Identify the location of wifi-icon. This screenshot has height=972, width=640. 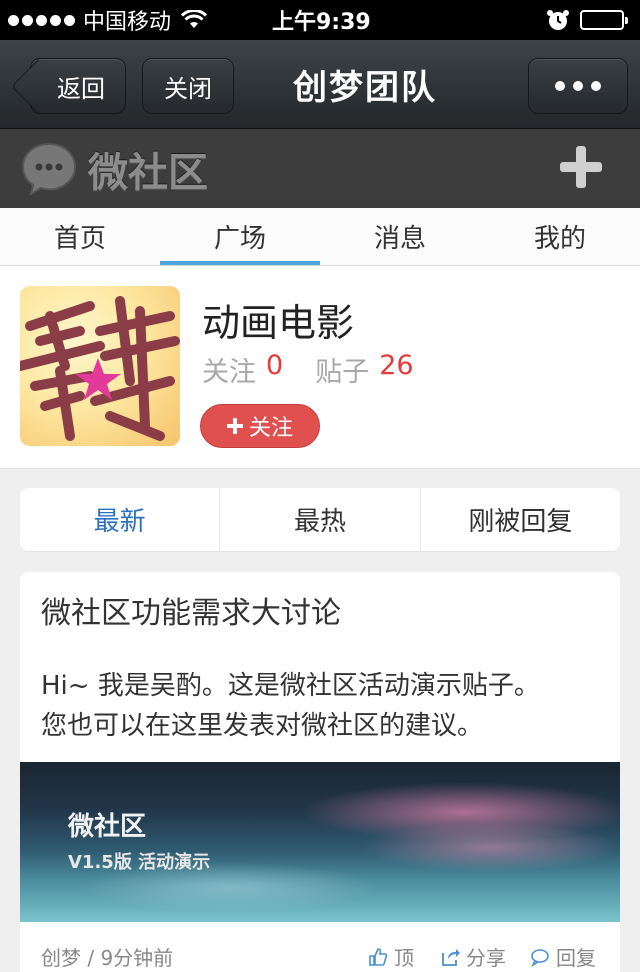
(194, 19).